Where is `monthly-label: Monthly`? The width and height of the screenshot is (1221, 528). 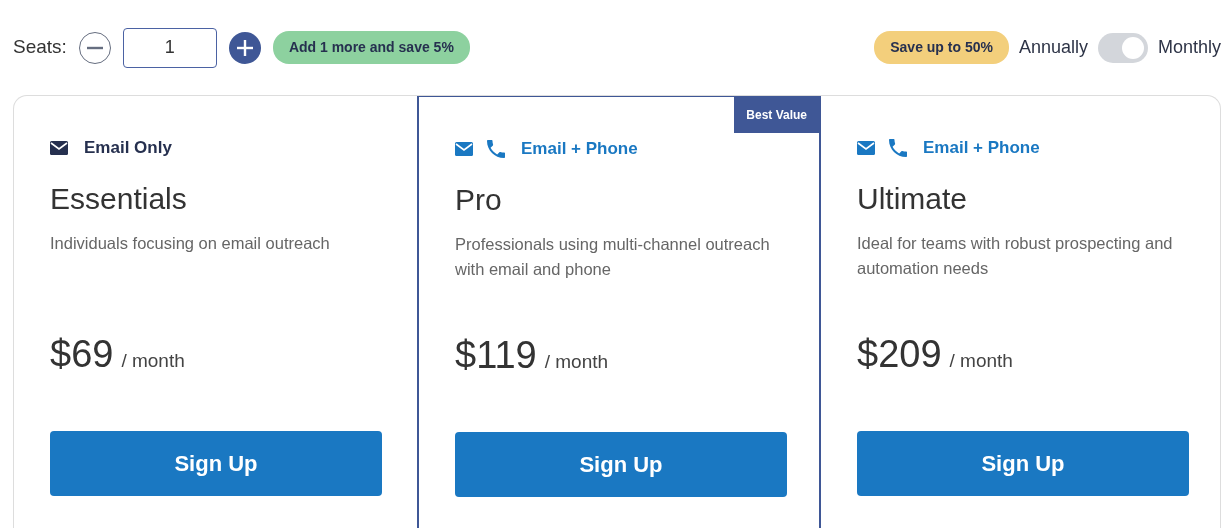 monthly-label: Monthly is located at coordinates (1189, 47).